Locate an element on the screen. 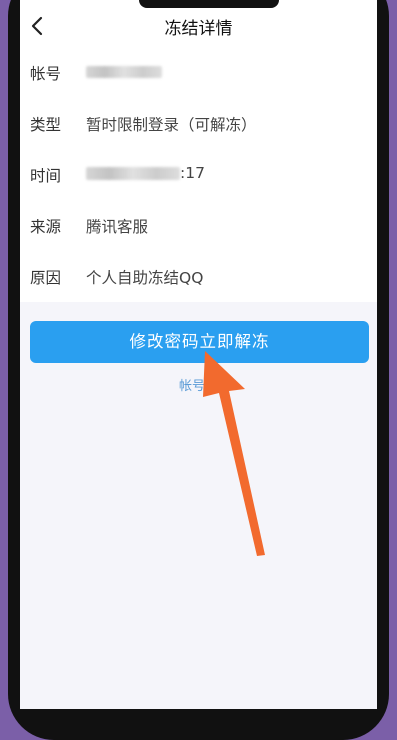  reason-value: 个人自助冻结QQ is located at coordinates (145, 278).